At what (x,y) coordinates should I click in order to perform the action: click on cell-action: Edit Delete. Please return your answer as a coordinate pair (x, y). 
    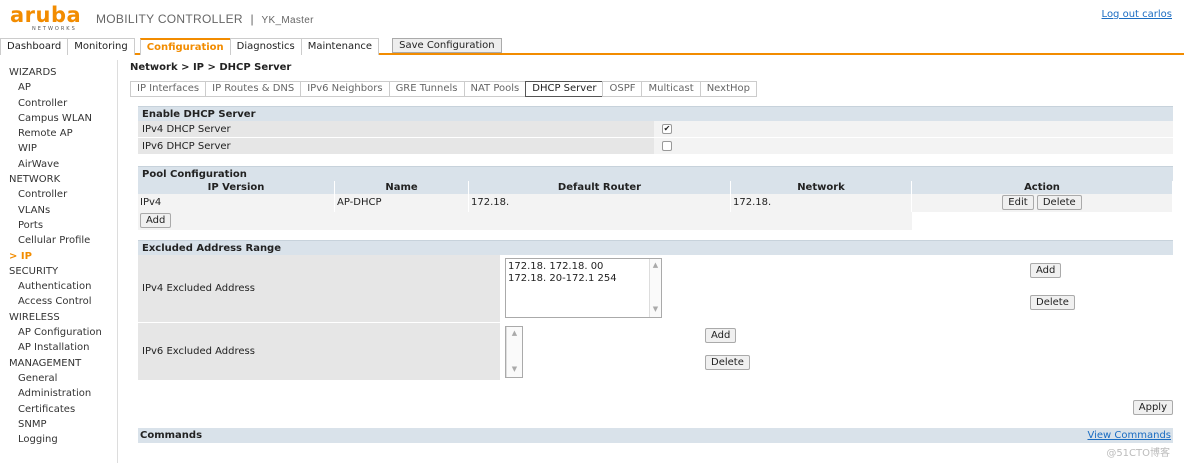
    Looking at the image, I should click on (1042, 203).